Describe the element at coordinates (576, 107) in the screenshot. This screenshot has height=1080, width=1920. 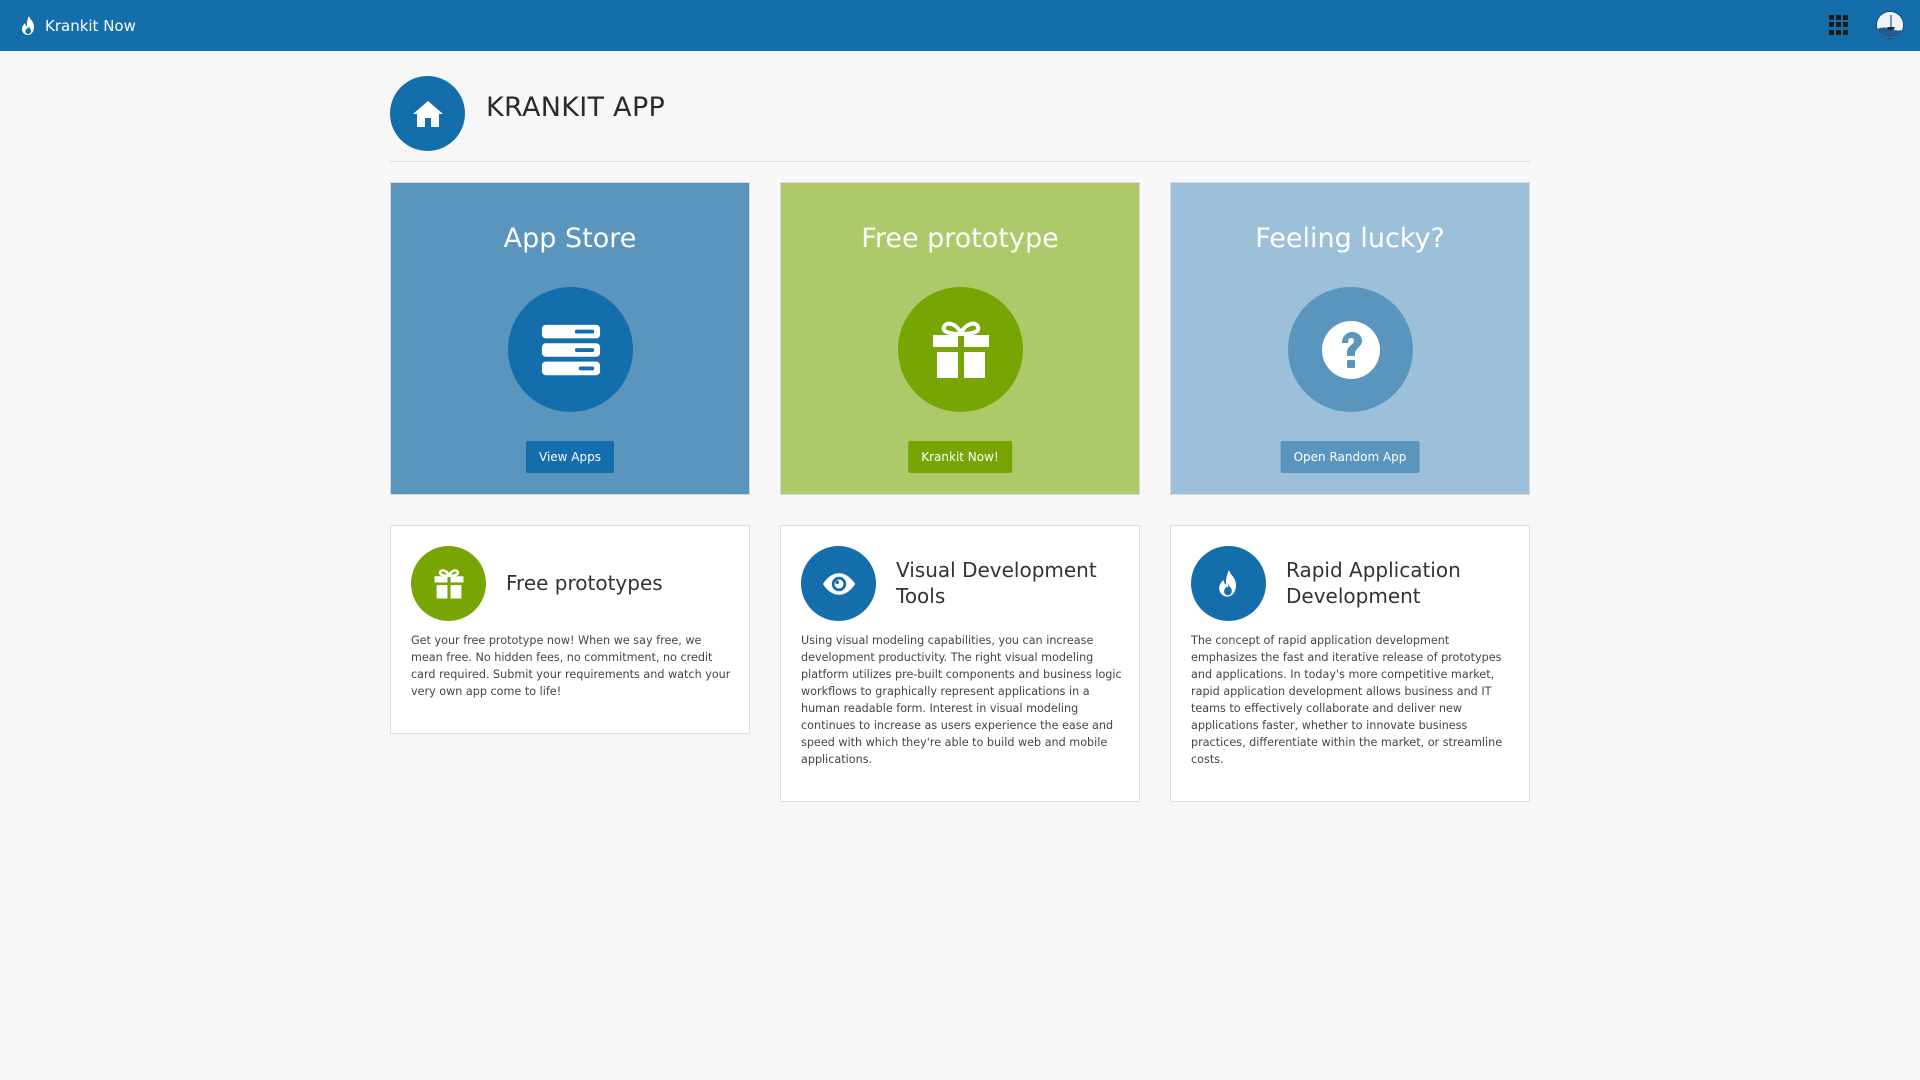
I see `page-title: KRANKIT APP` at that location.